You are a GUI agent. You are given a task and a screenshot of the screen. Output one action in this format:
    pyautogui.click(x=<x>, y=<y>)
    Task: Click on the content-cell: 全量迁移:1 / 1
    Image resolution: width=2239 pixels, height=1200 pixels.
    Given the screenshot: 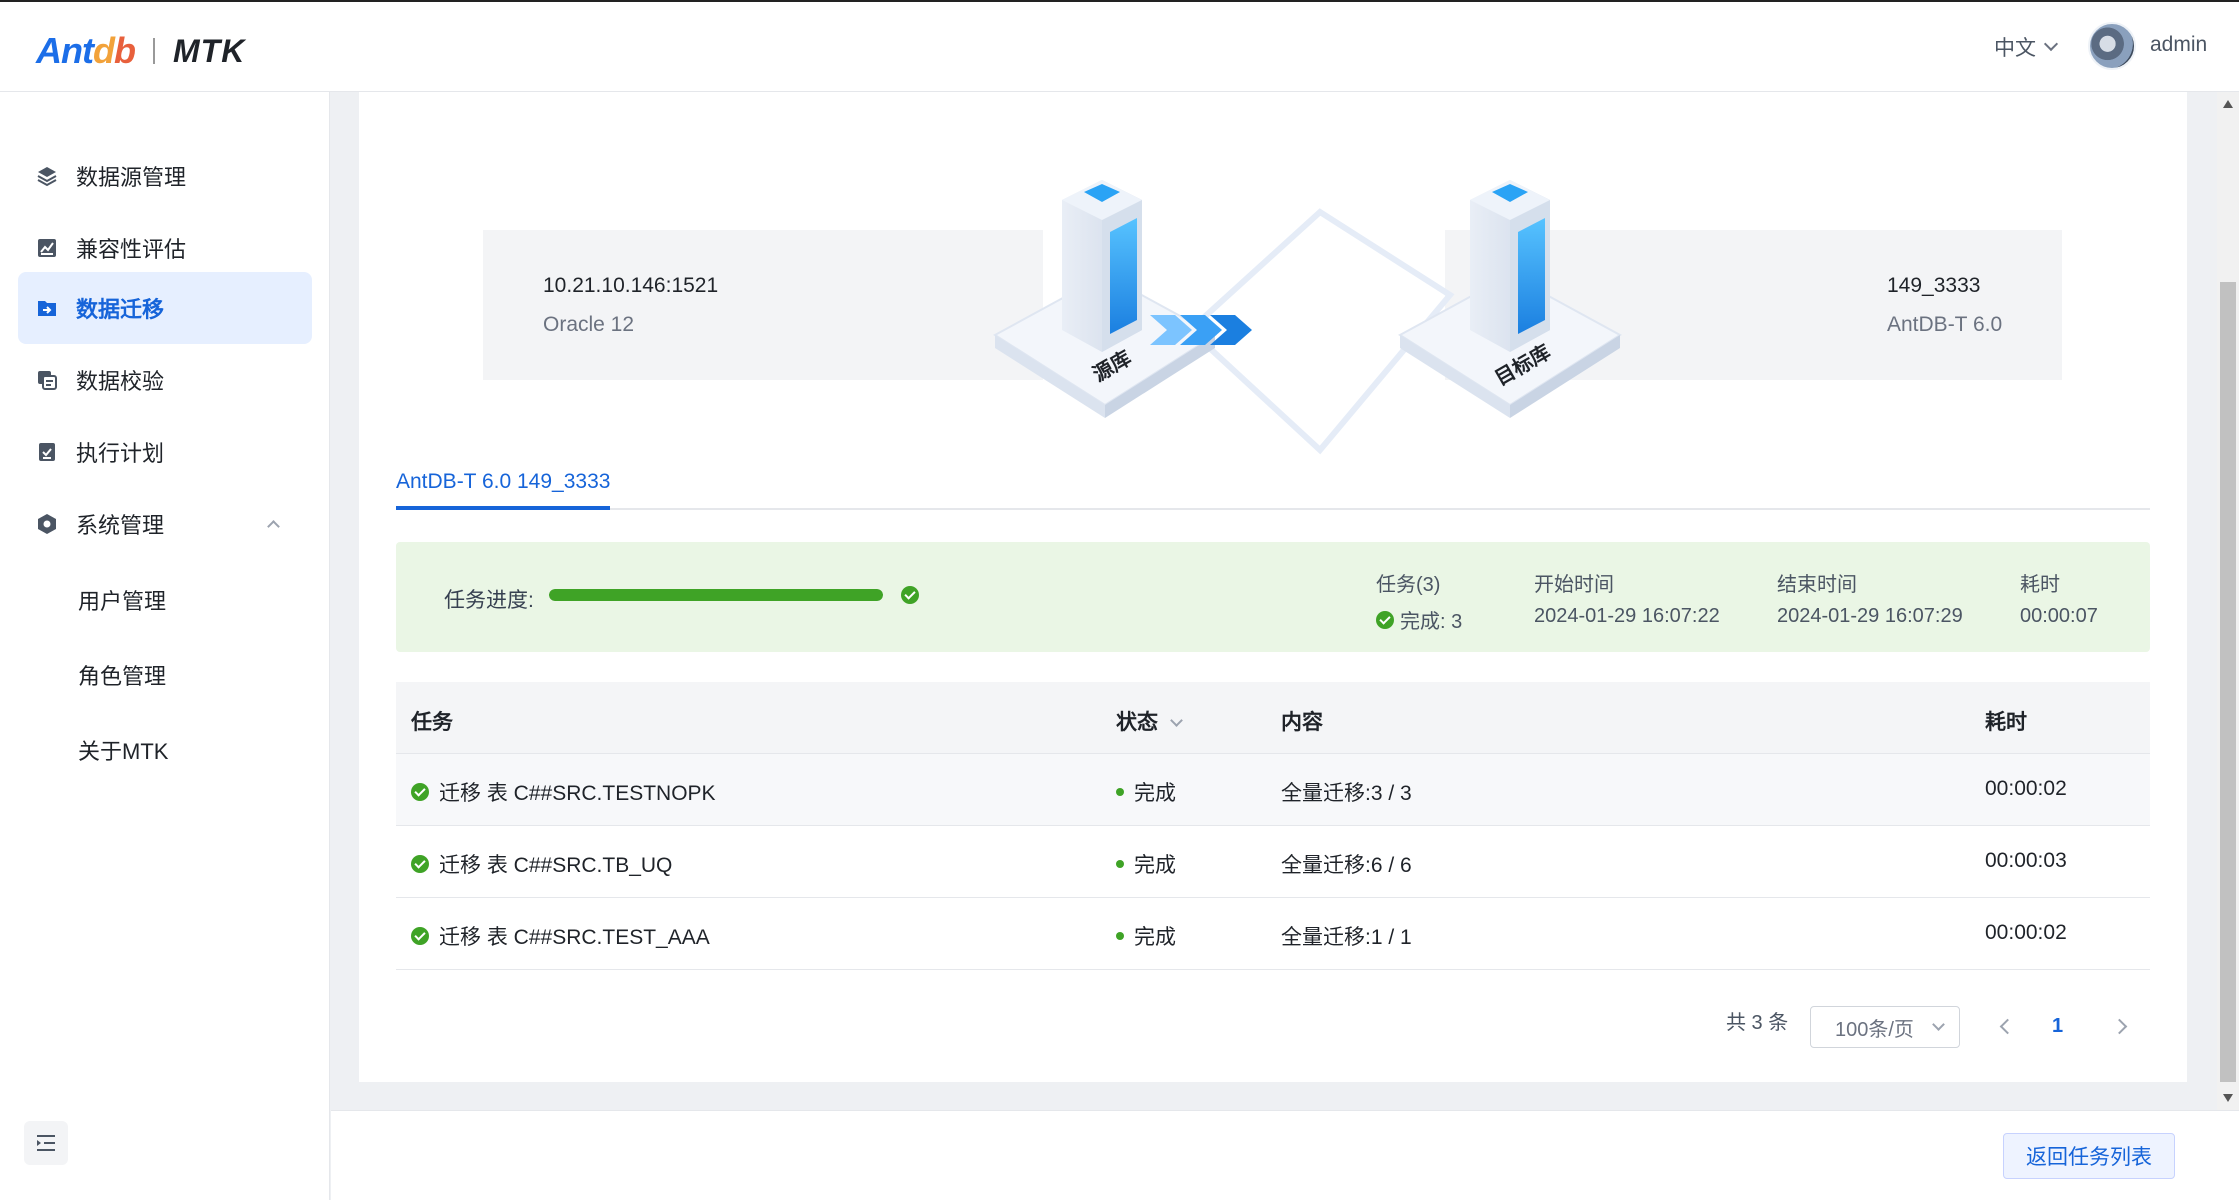 What is the action you would take?
    pyautogui.click(x=1346, y=937)
    